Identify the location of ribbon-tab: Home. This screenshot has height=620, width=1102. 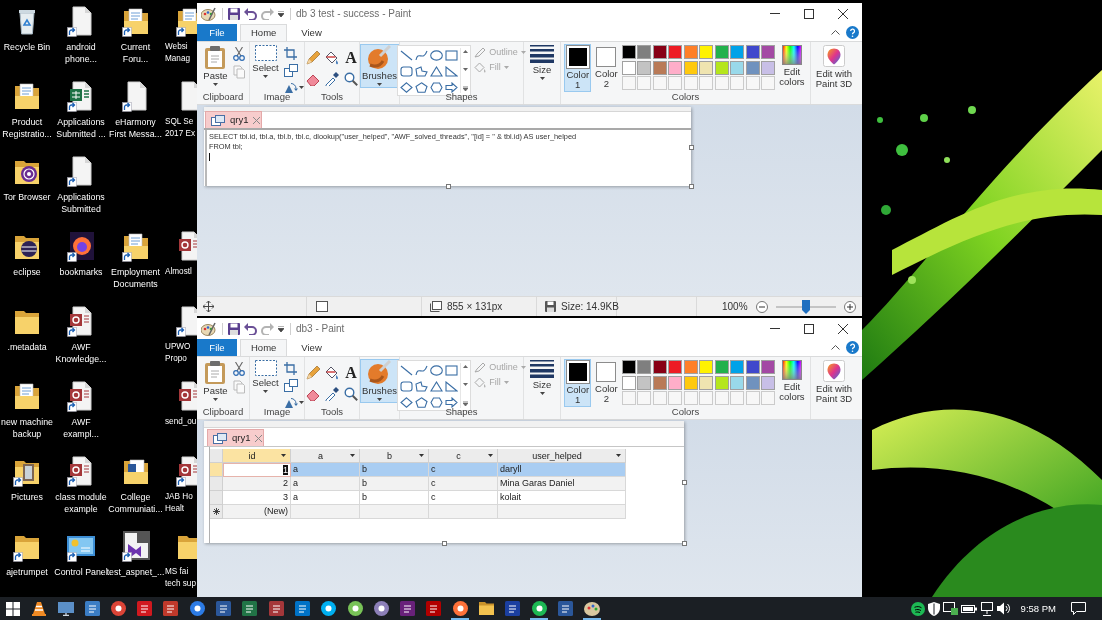
(264, 347).